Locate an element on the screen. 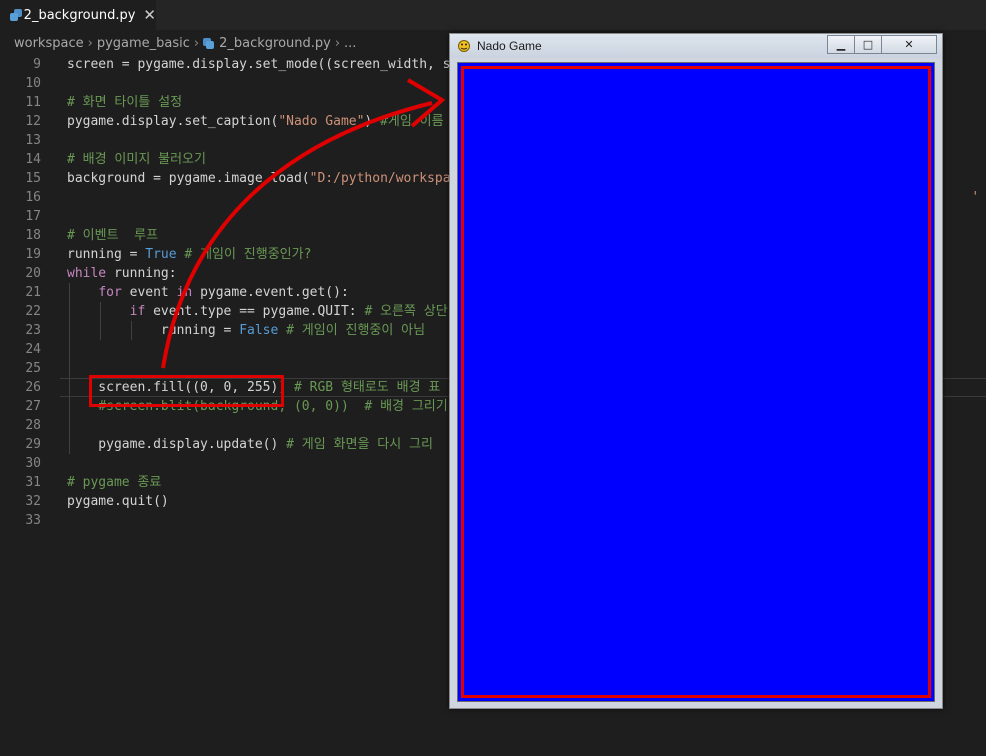 The width and height of the screenshot is (986, 756). line-number: 11 is located at coordinates (33, 102).